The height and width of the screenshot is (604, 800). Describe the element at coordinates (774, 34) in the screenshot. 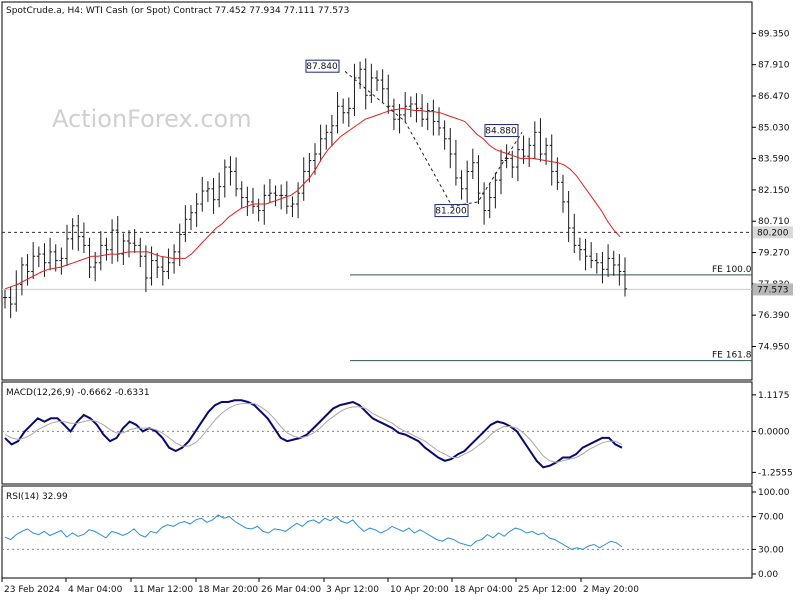

I see `price-y-tick-label: 89.350` at that location.